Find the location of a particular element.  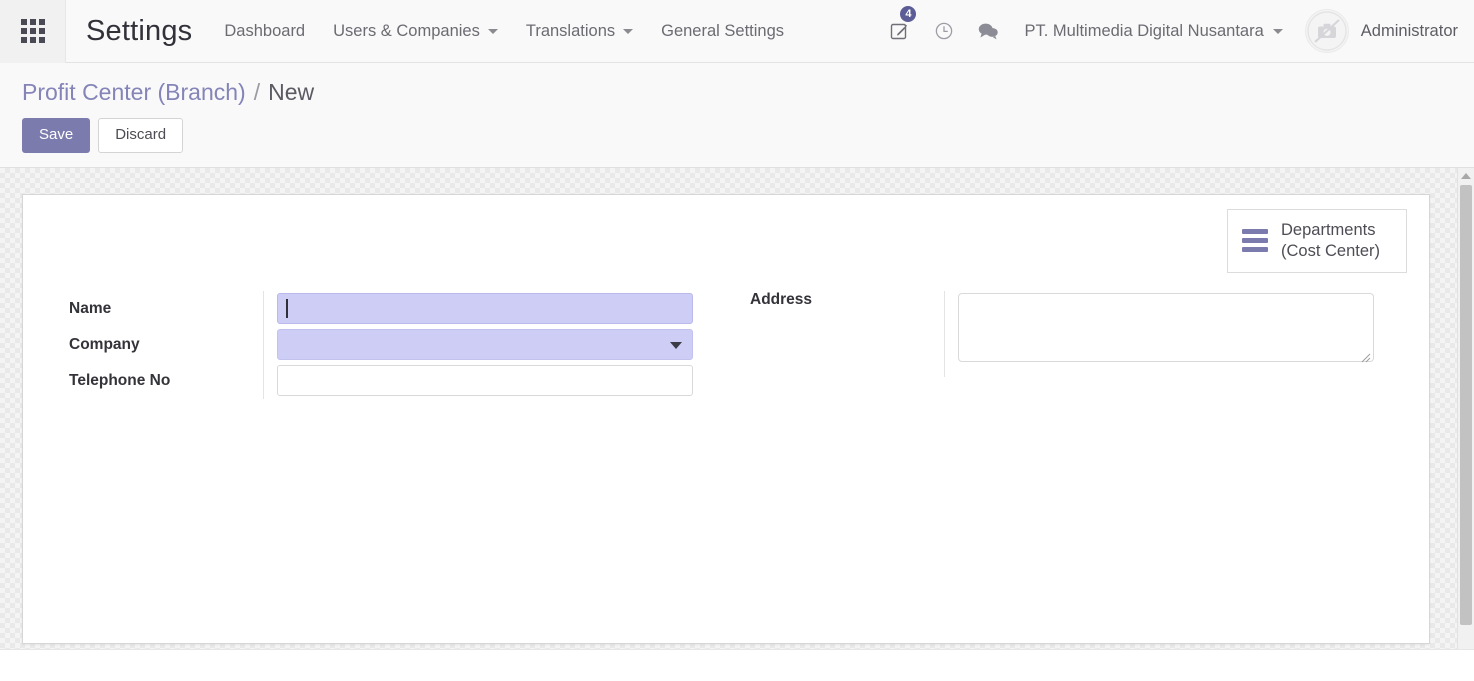

activities-button: 4 is located at coordinates (900, 31).